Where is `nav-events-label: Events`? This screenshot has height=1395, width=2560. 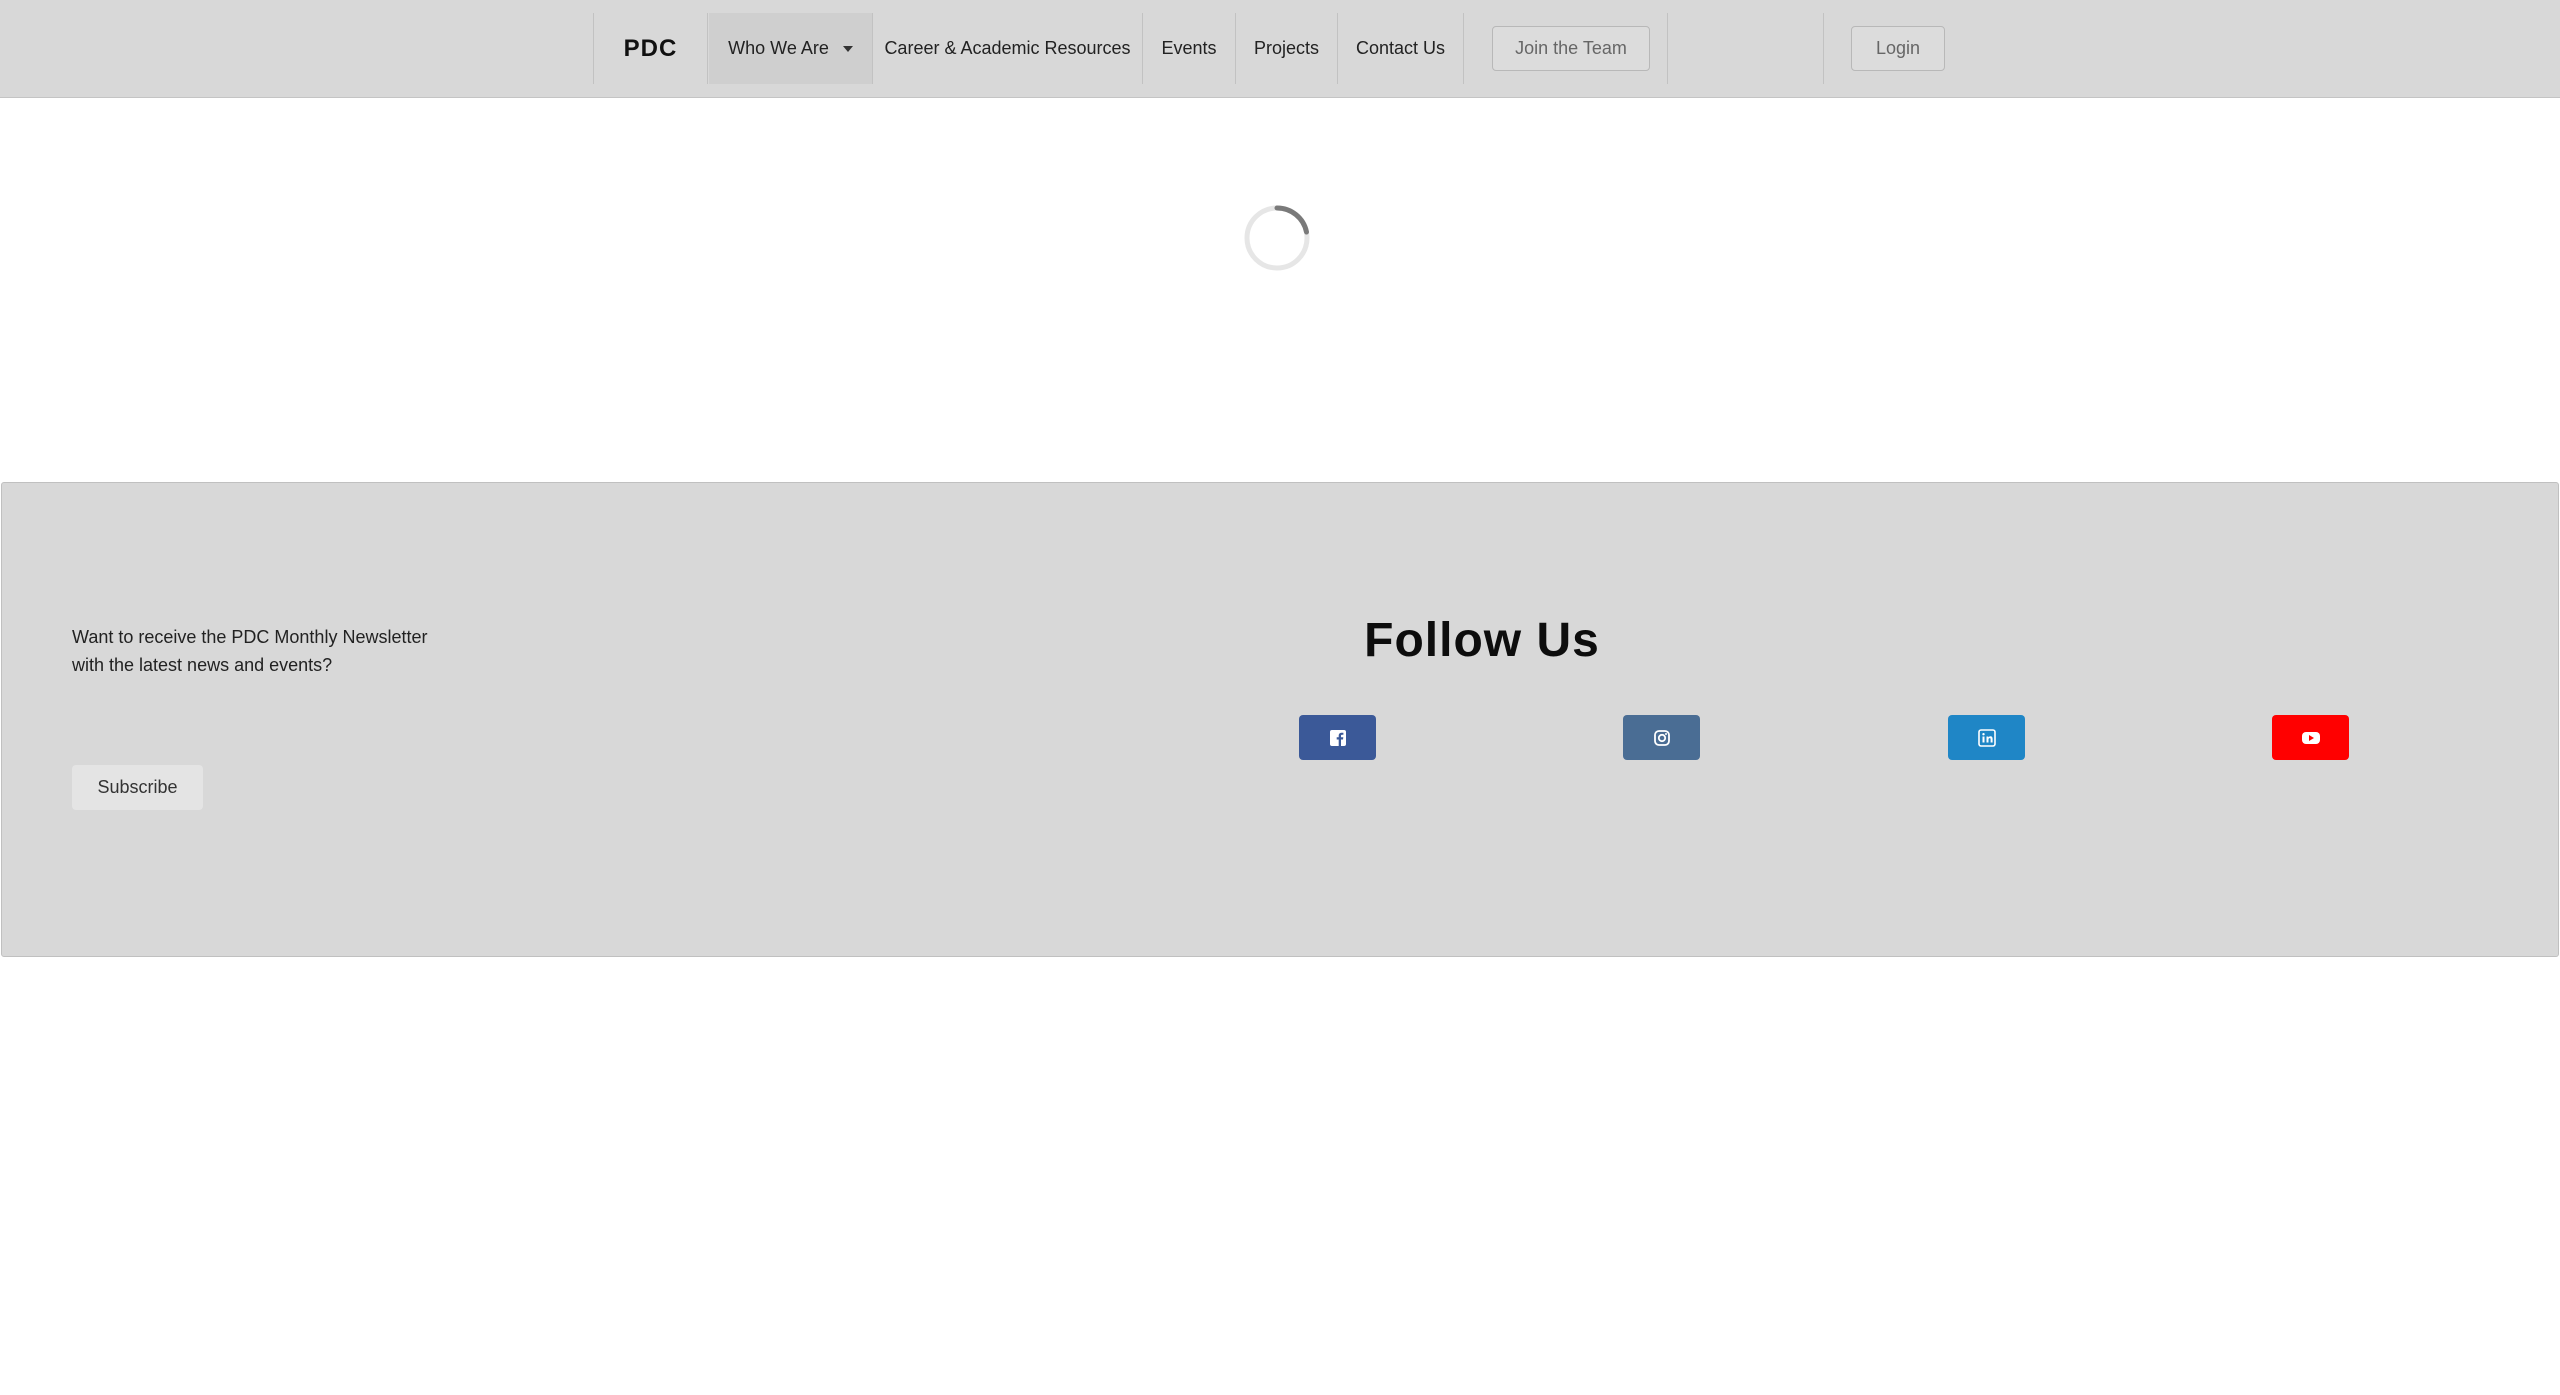 nav-events-label: Events is located at coordinates (1189, 48).